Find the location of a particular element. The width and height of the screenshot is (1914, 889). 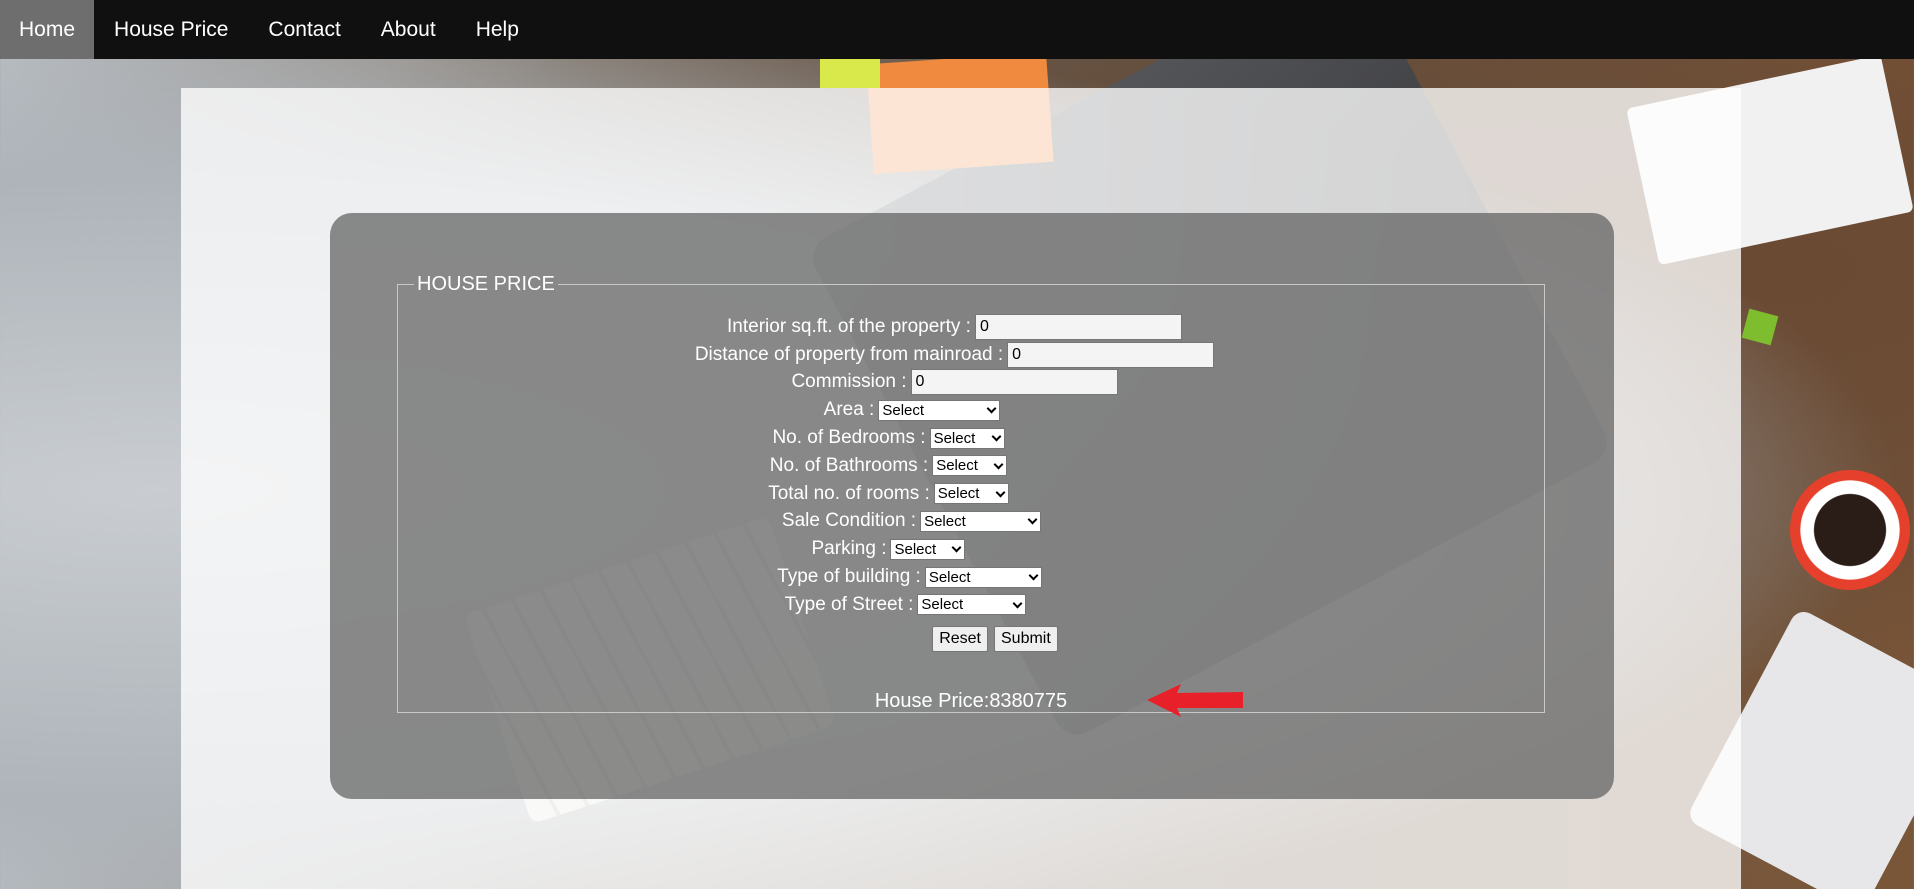

row-interior-sqft: Interior sq.ft. of the property : is located at coordinates (971, 327).